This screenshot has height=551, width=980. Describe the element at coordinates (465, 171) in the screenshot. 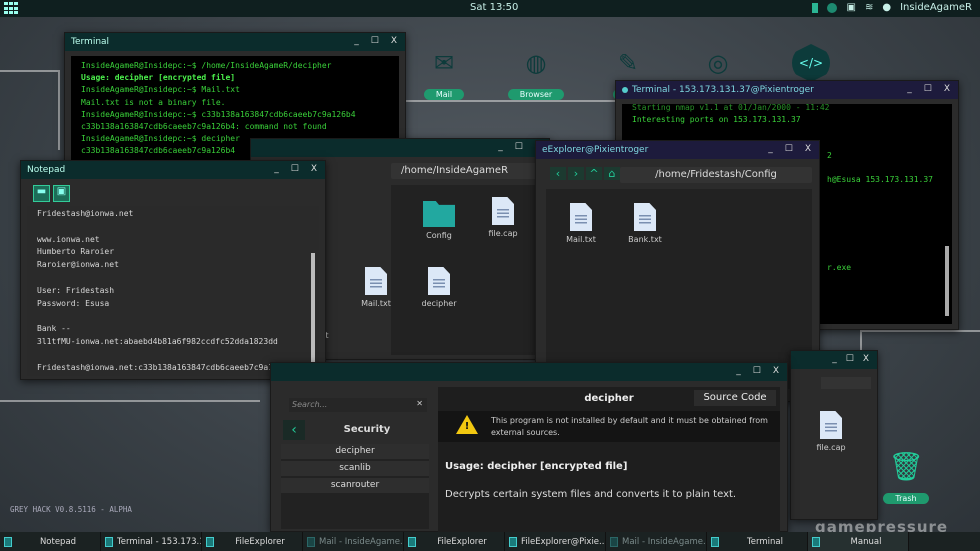

I see `path-bar: /home/InsideAgameR` at that location.